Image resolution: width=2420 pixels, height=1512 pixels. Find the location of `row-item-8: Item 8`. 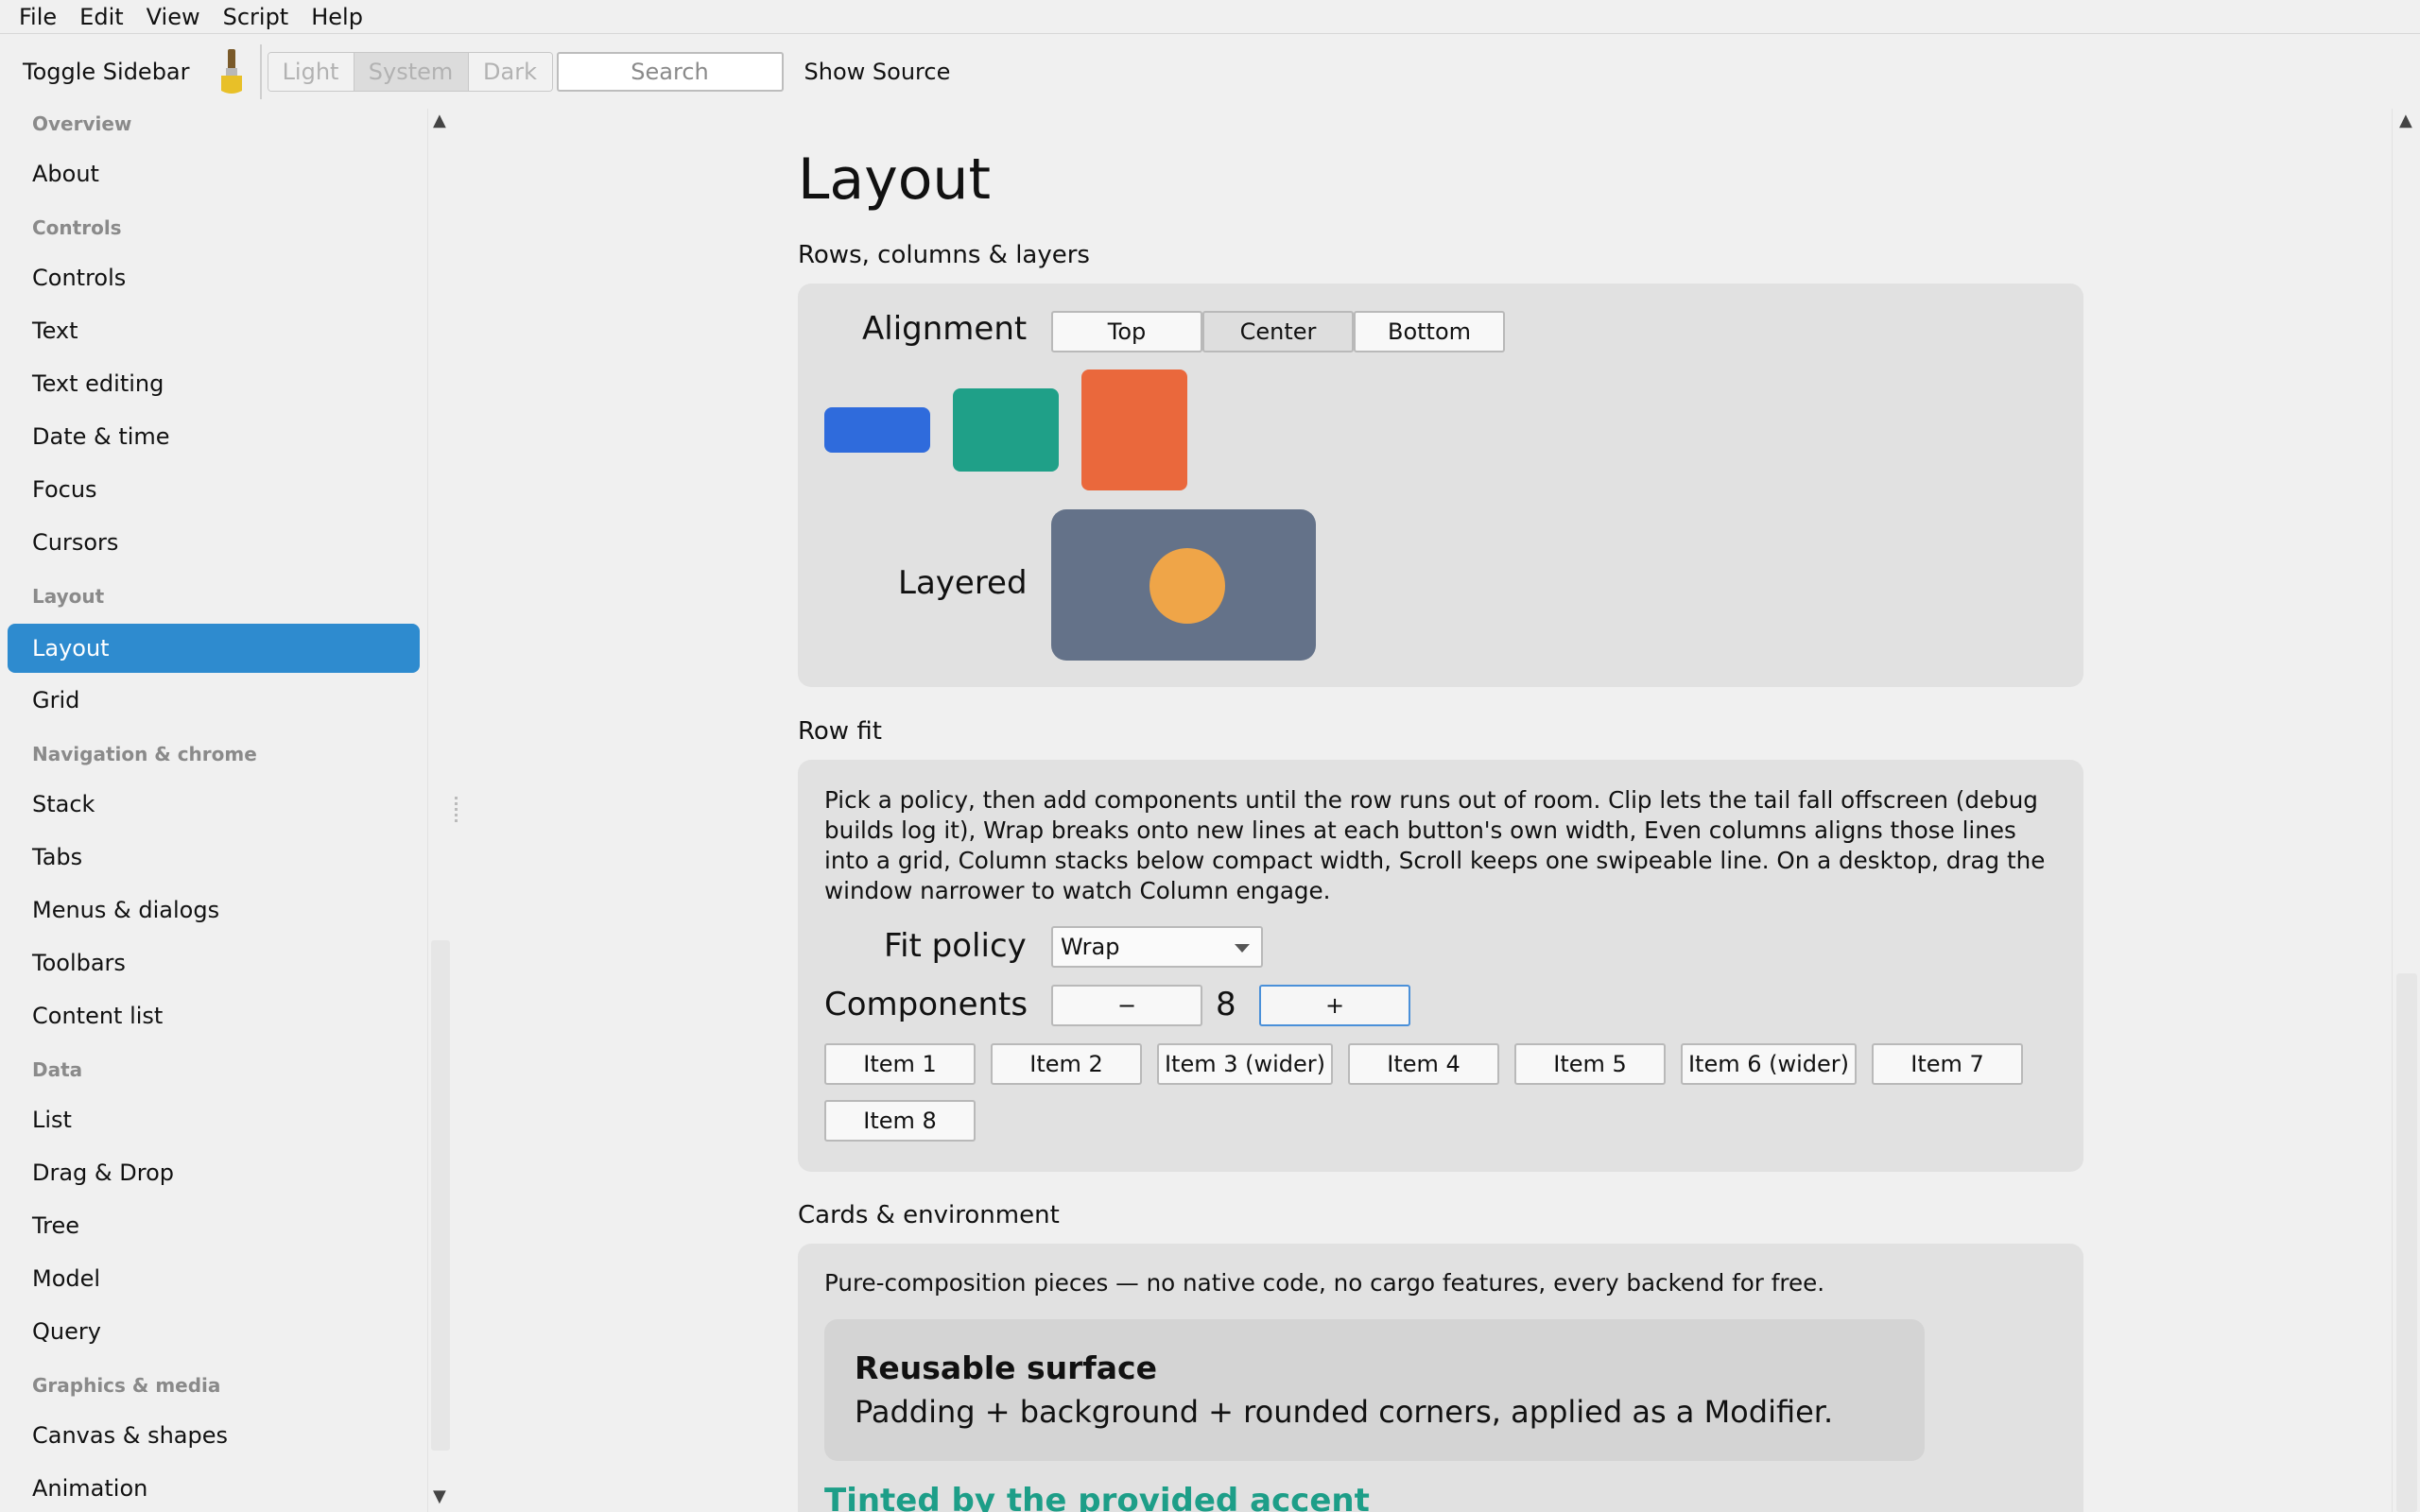

row-item-8: Item 8 is located at coordinates (900, 1121).